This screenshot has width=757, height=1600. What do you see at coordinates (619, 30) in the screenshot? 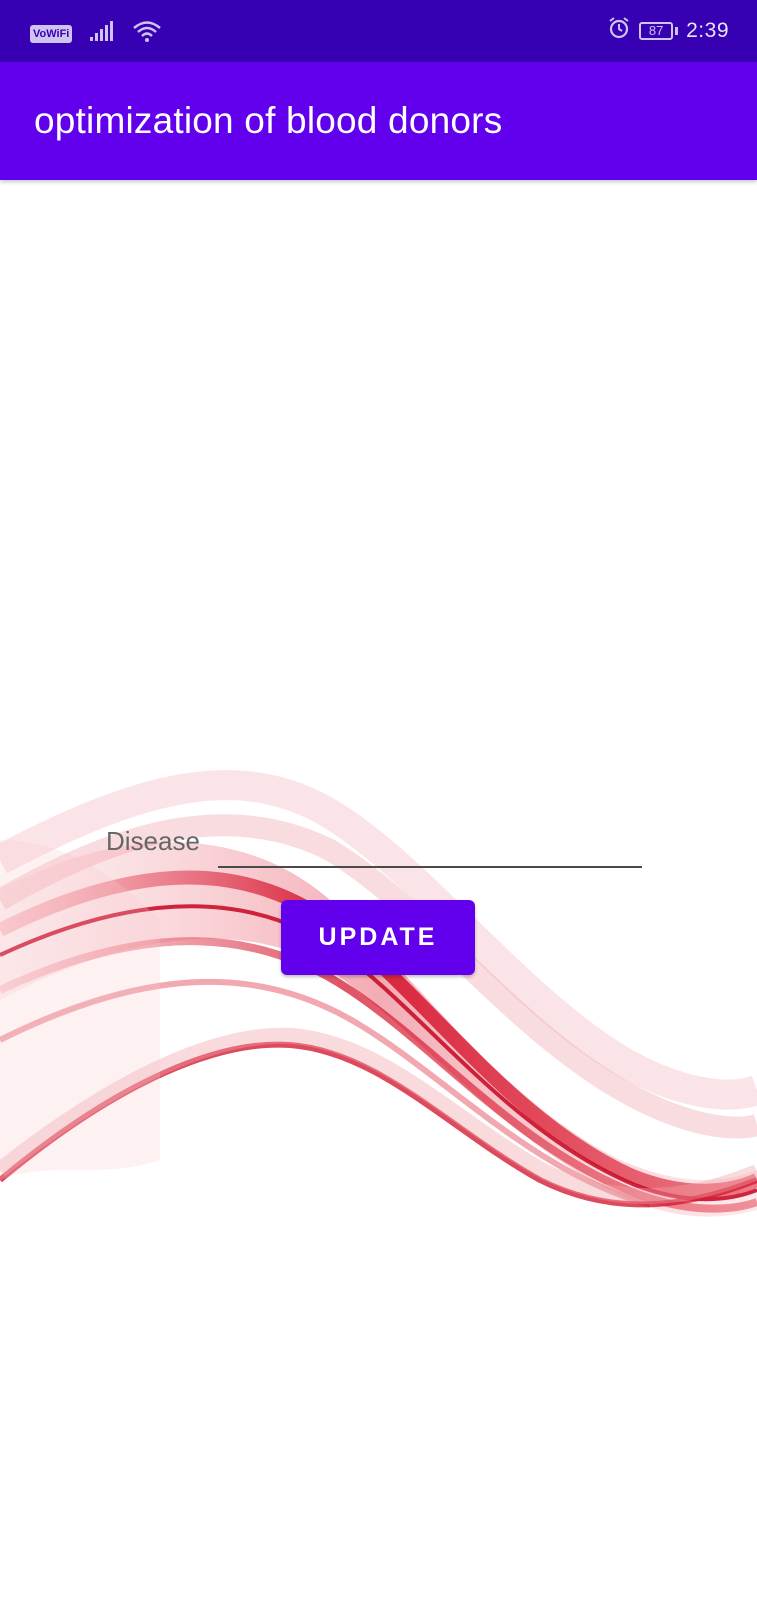
I see `alarm-icon` at bounding box center [619, 30].